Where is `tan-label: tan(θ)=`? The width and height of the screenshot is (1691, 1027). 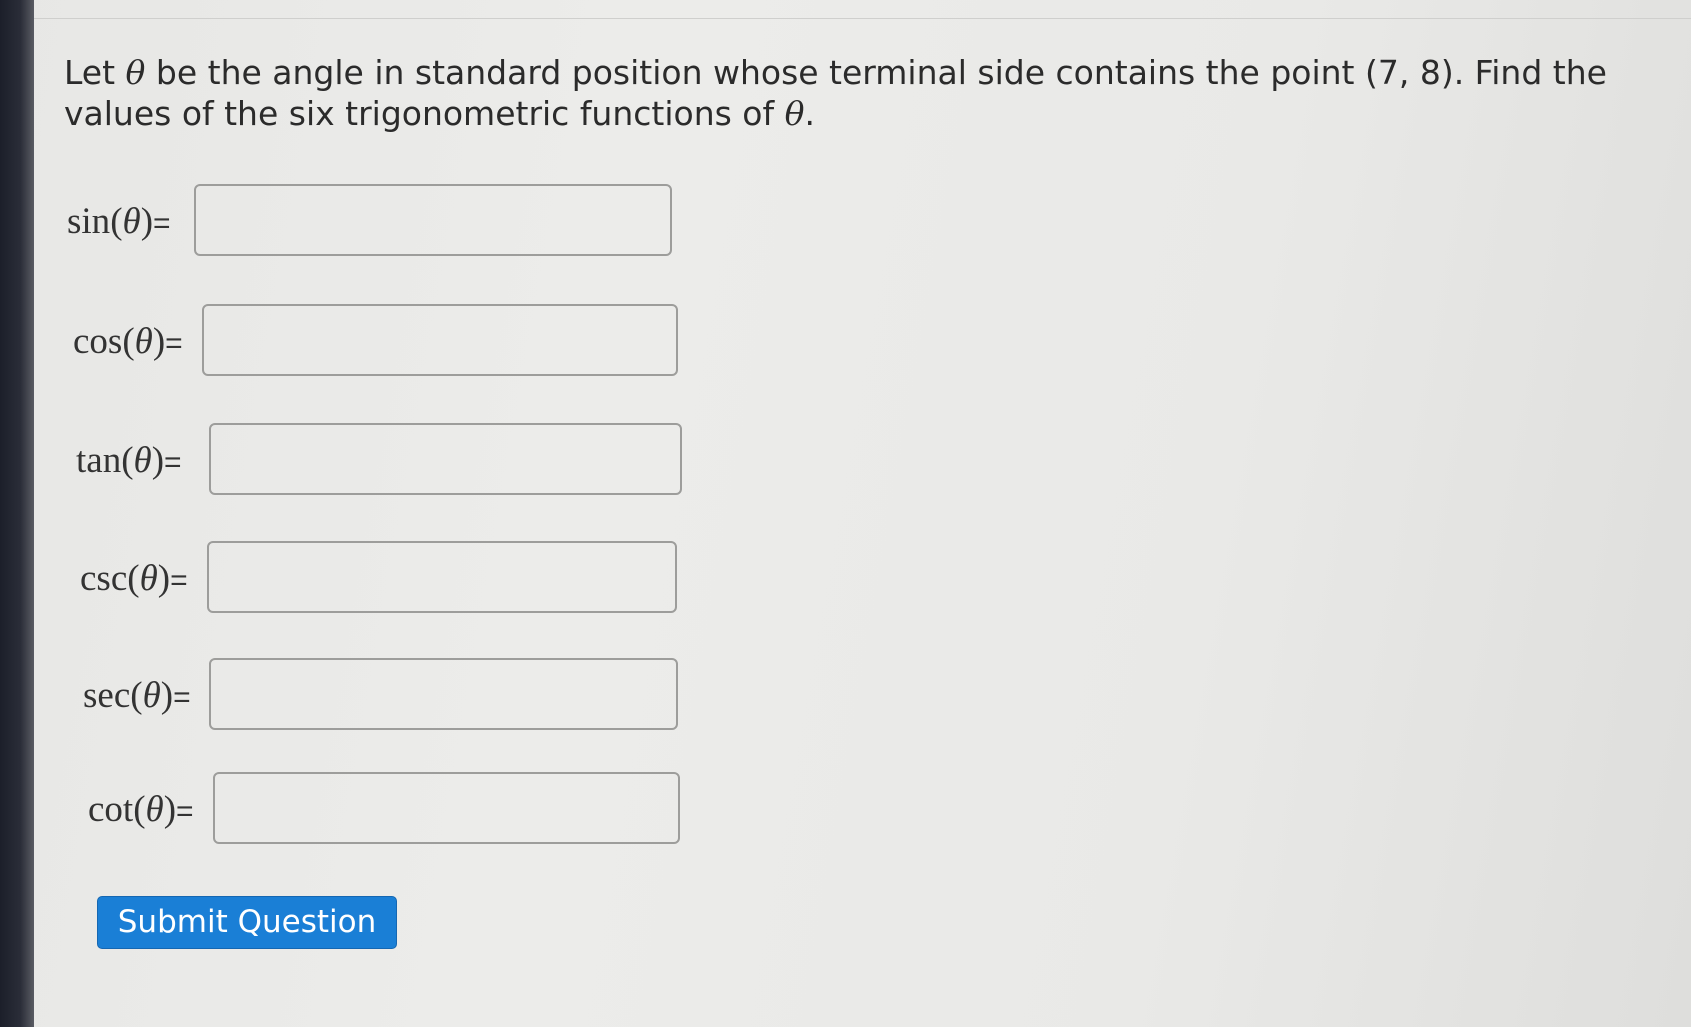 tan-label: tan(θ)= is located at coordinates (129, 460).